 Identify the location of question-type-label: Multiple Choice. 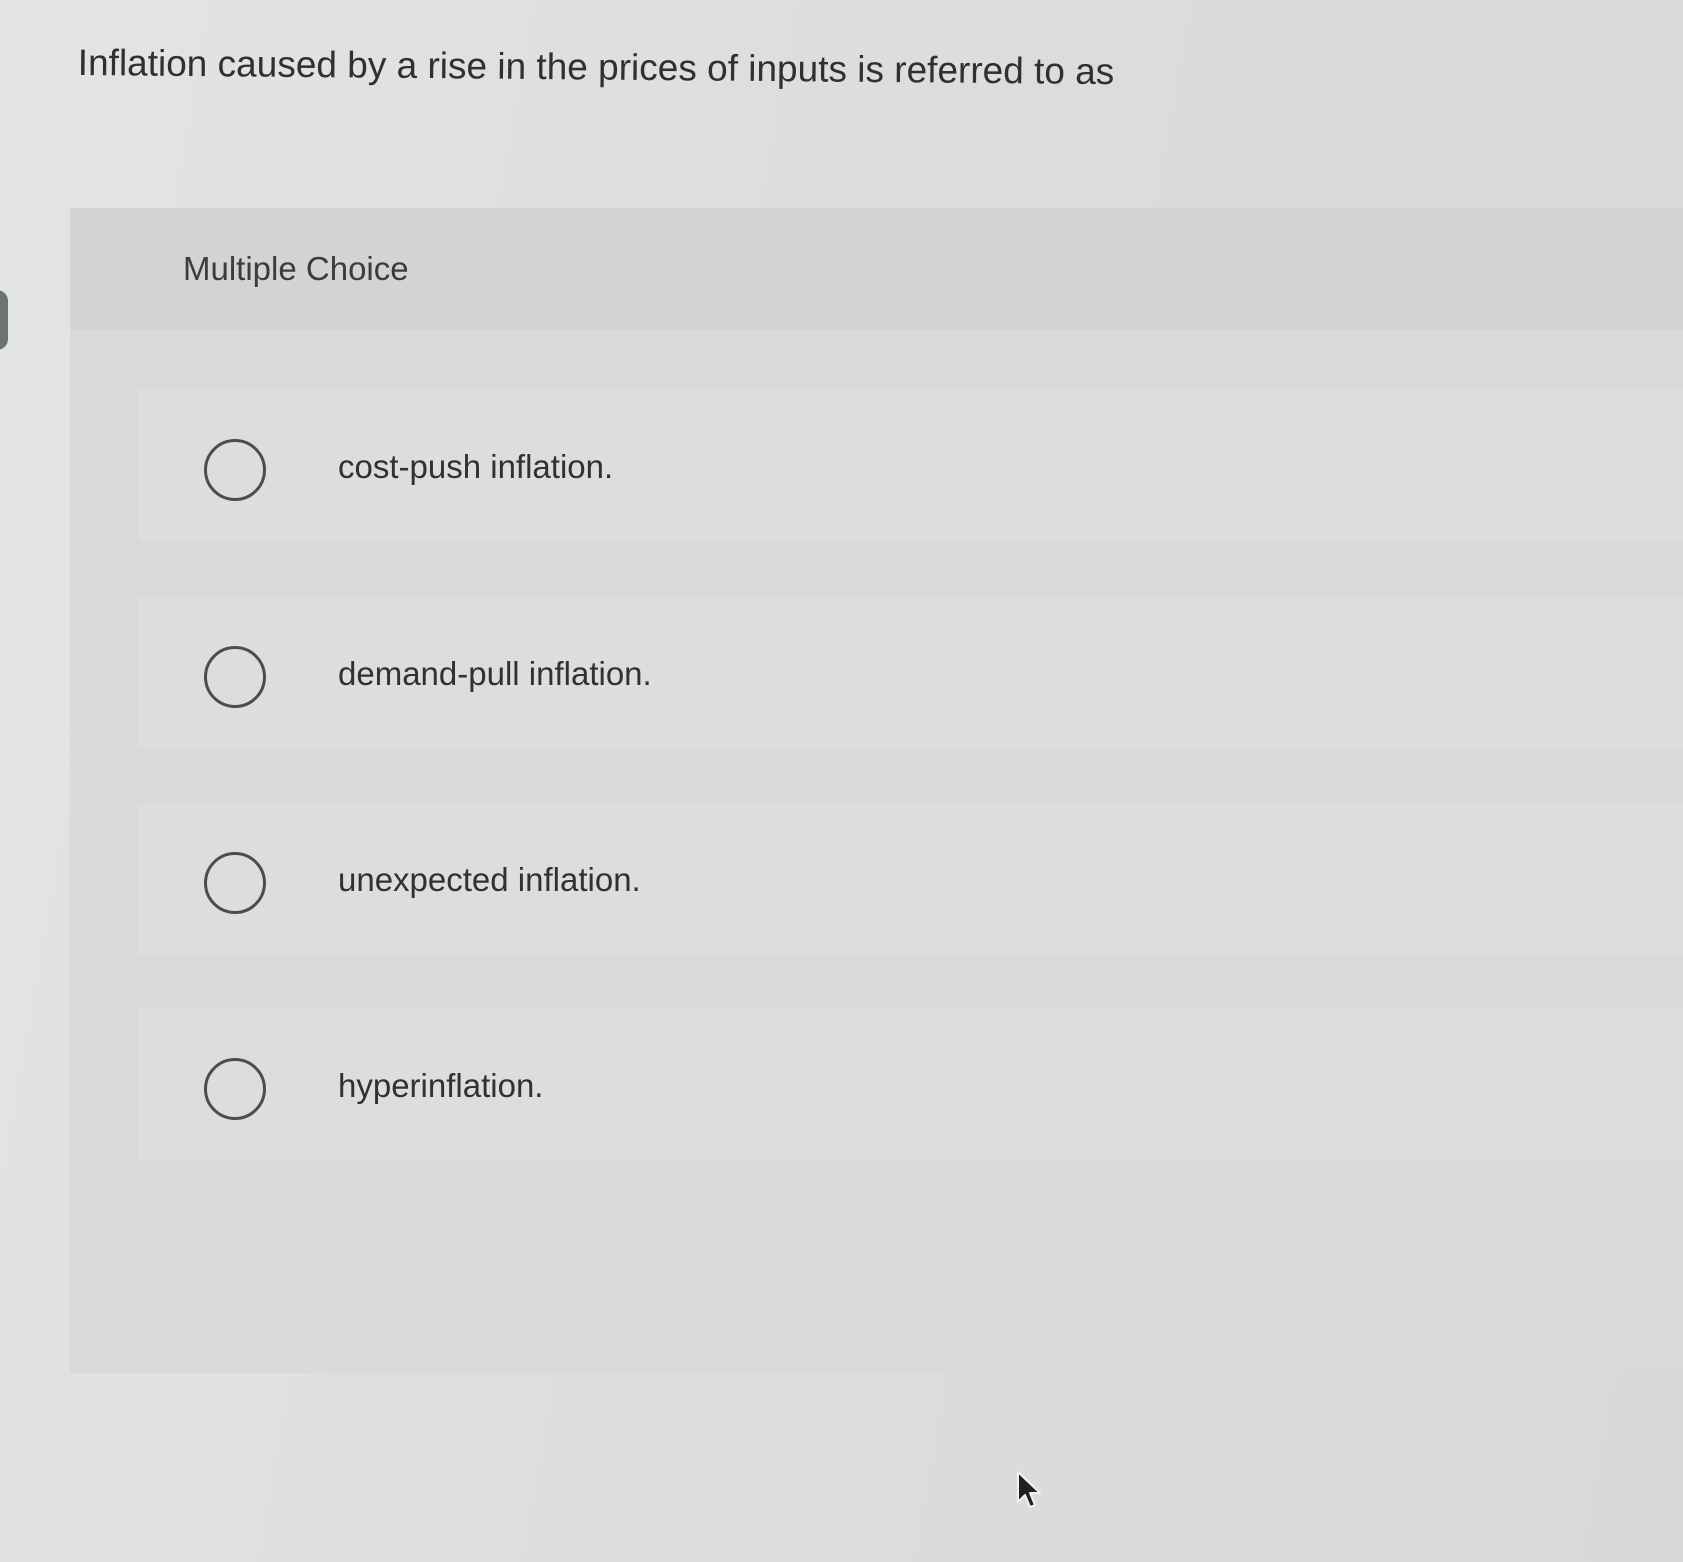
(296, 268).